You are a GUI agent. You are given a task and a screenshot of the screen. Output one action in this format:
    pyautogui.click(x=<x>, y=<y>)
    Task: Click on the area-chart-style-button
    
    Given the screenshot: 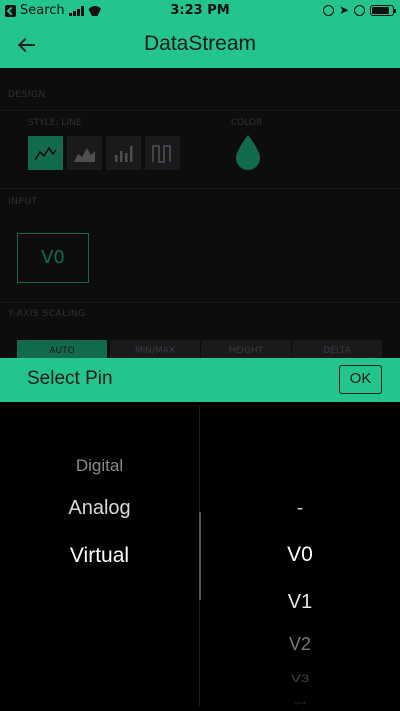 What is the action you would take?
    pyautogui.click(x=84, y=153)
    